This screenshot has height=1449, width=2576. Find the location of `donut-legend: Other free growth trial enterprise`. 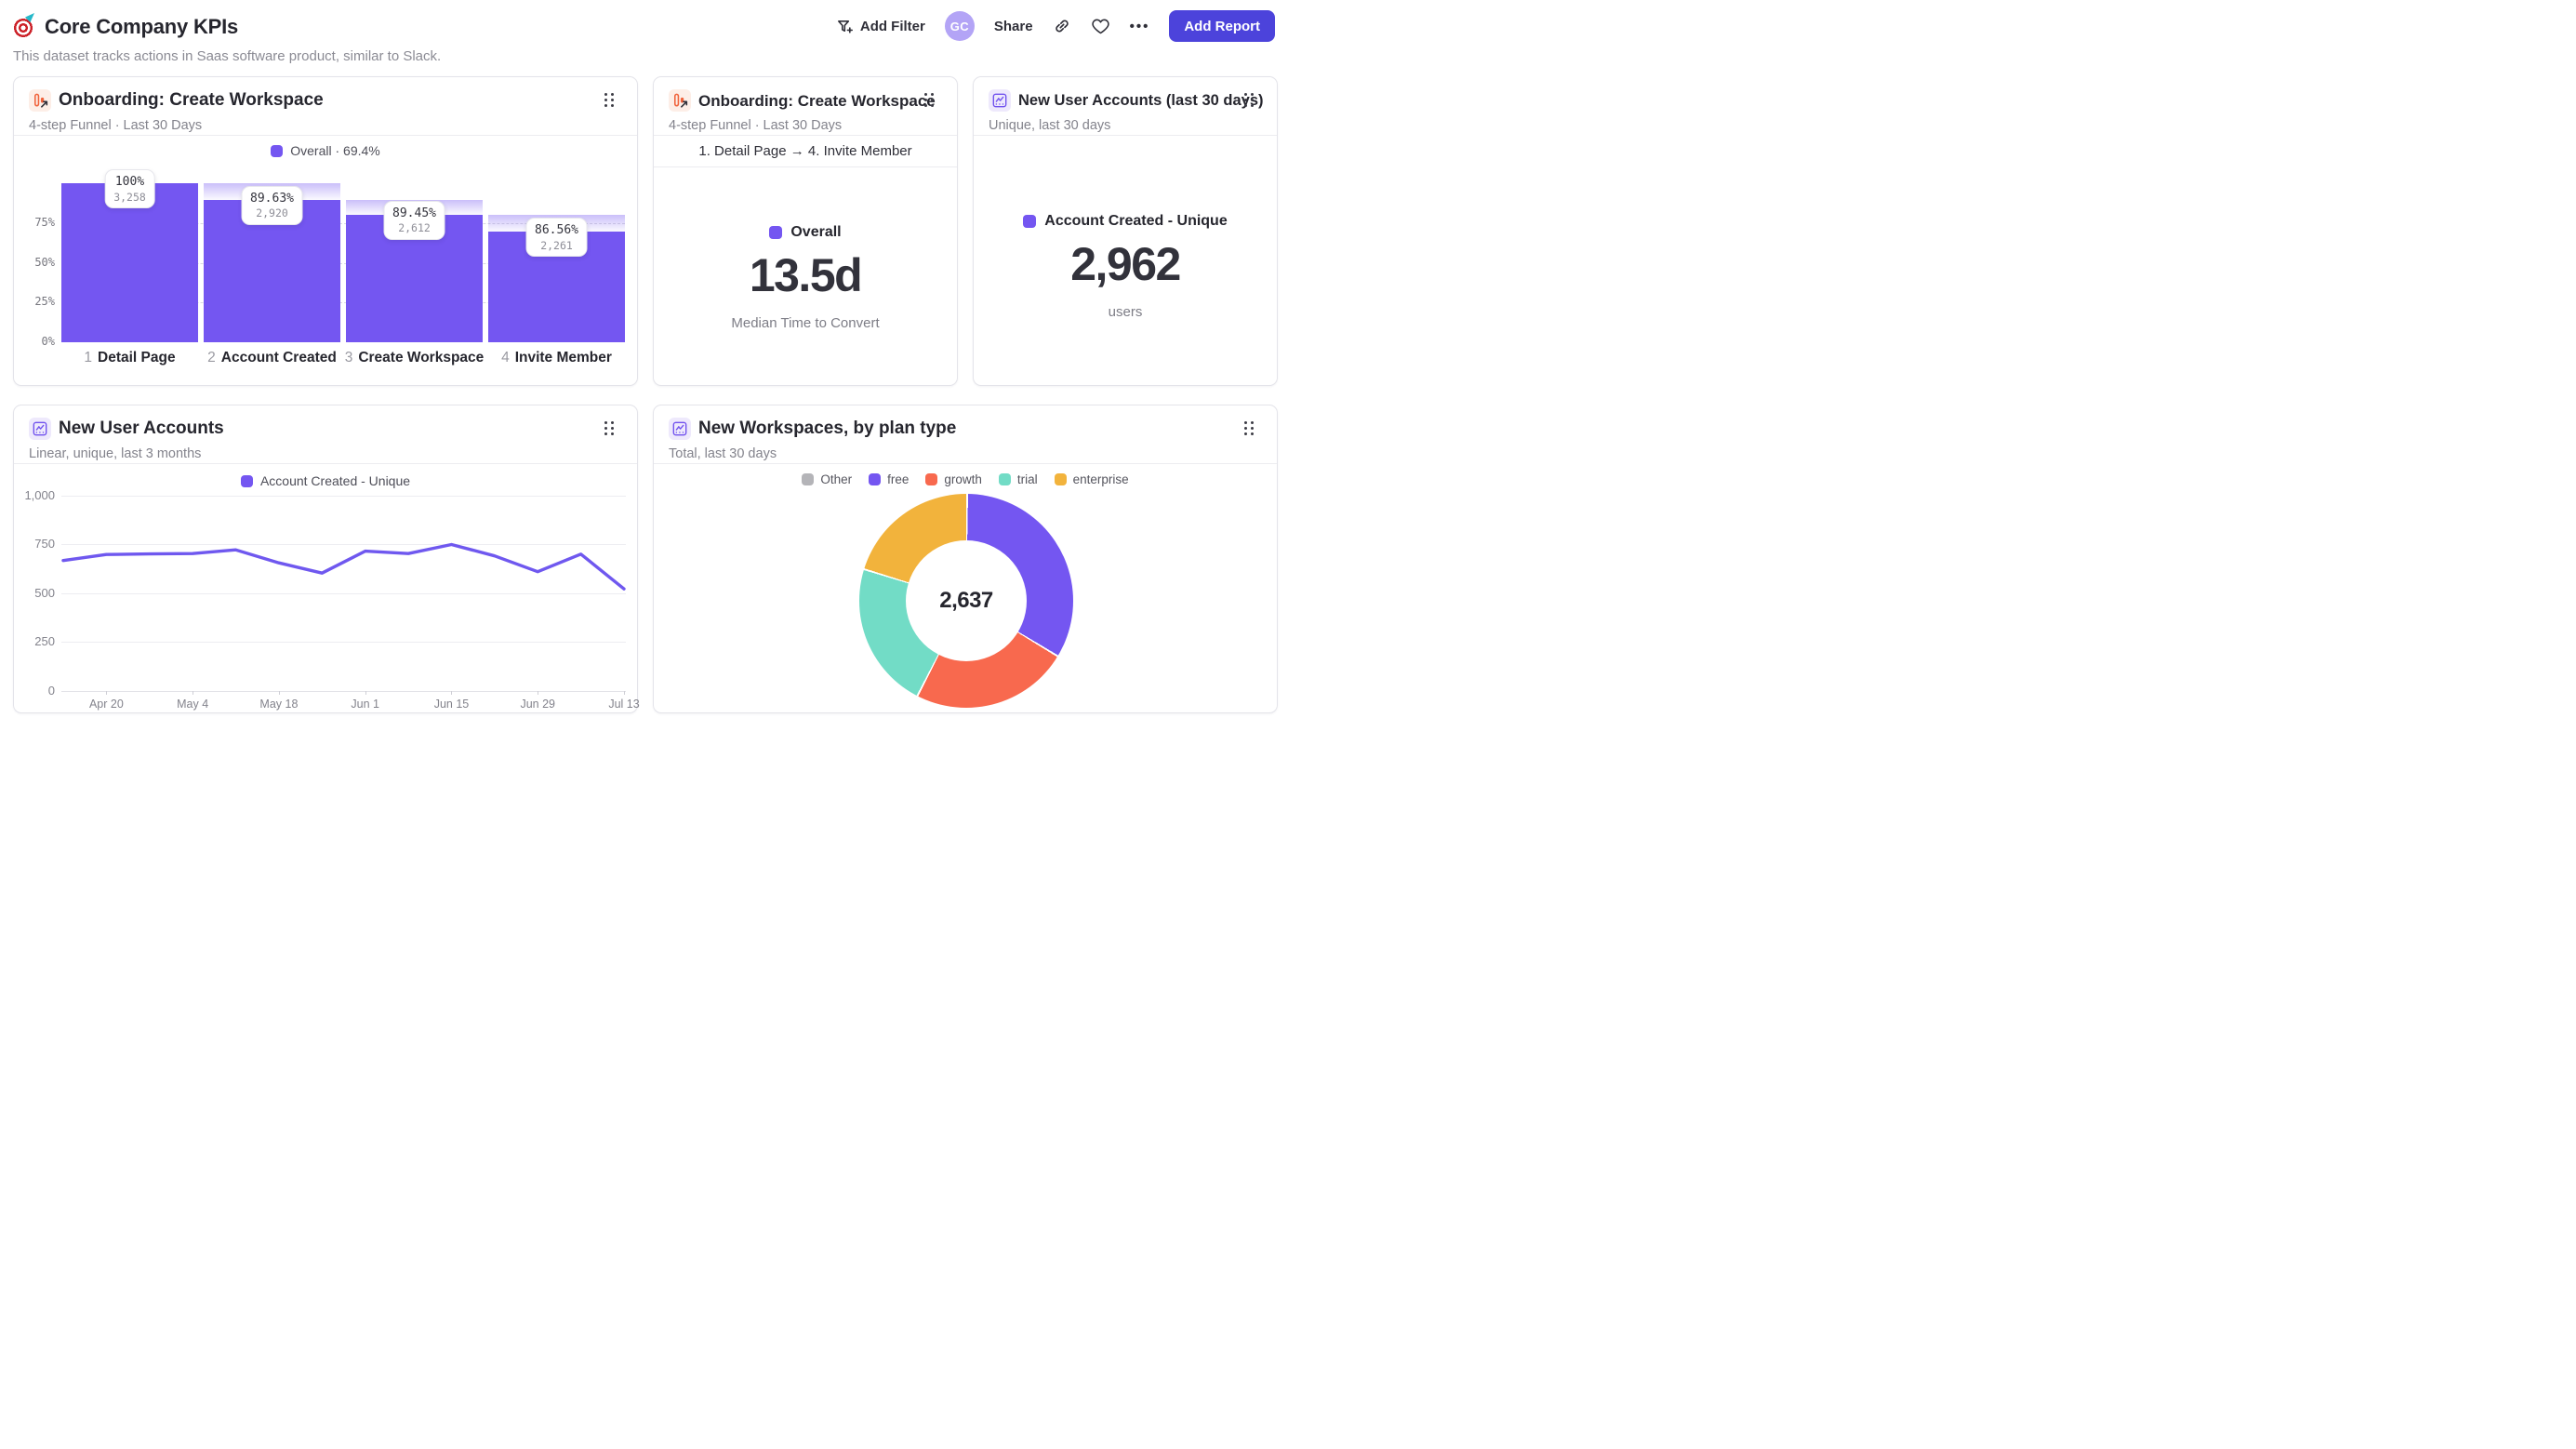

donut-legend: Other free growth trial enterprise is located at coordinates (965, 479).